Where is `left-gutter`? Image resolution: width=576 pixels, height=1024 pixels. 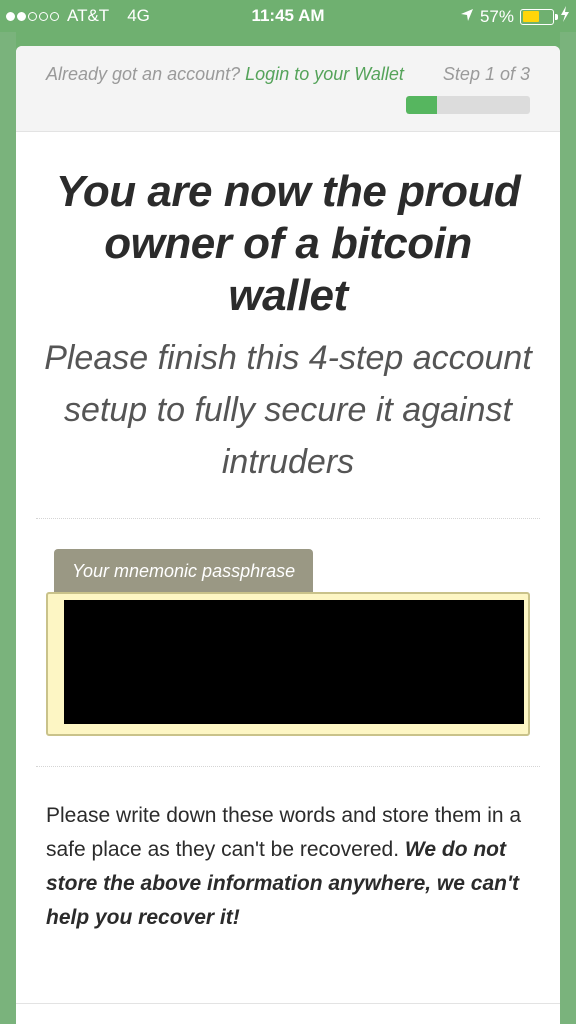 left-gutter is located at coordinates (8, 528).